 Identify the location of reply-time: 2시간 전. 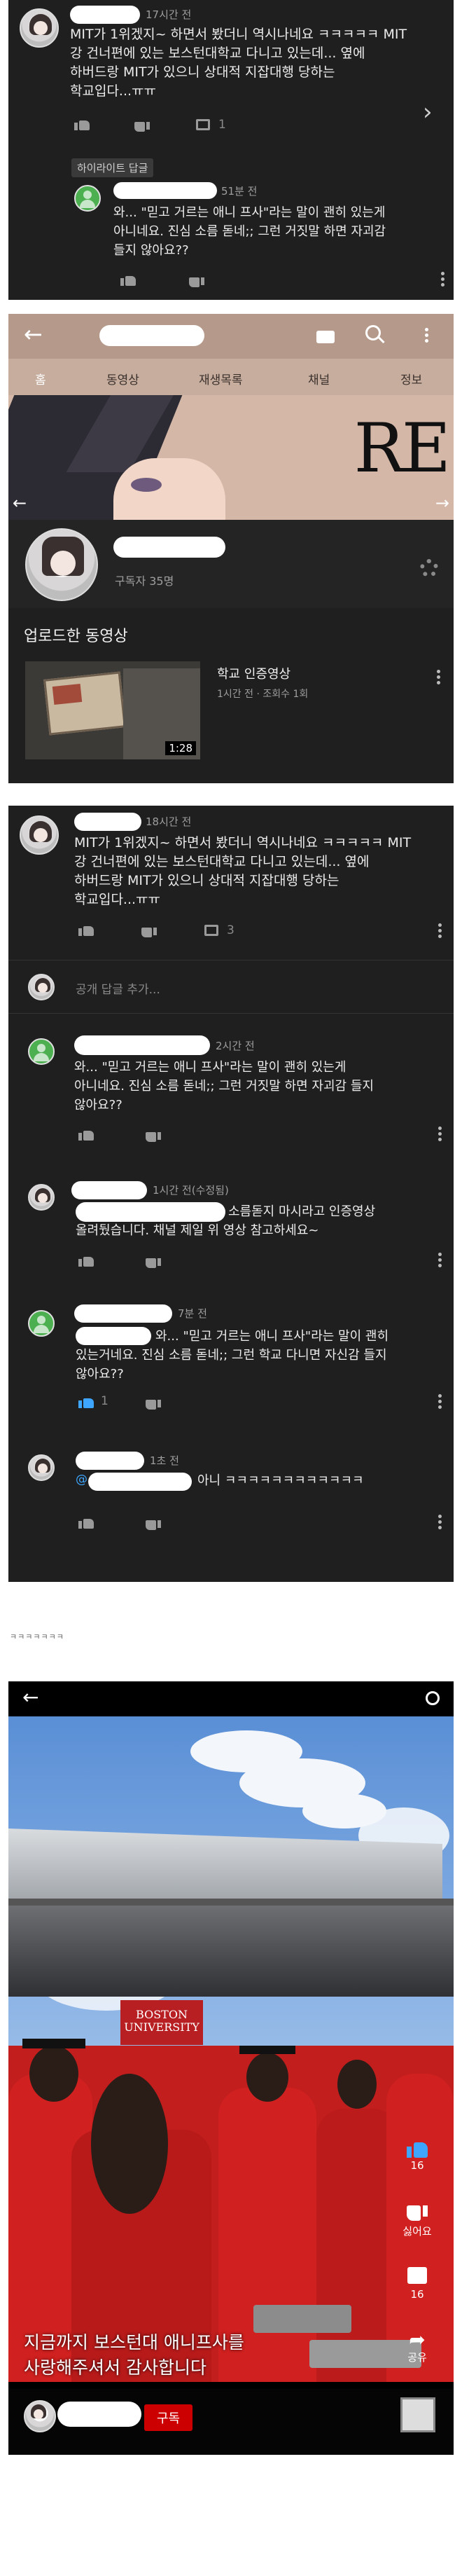
(235, 1046).